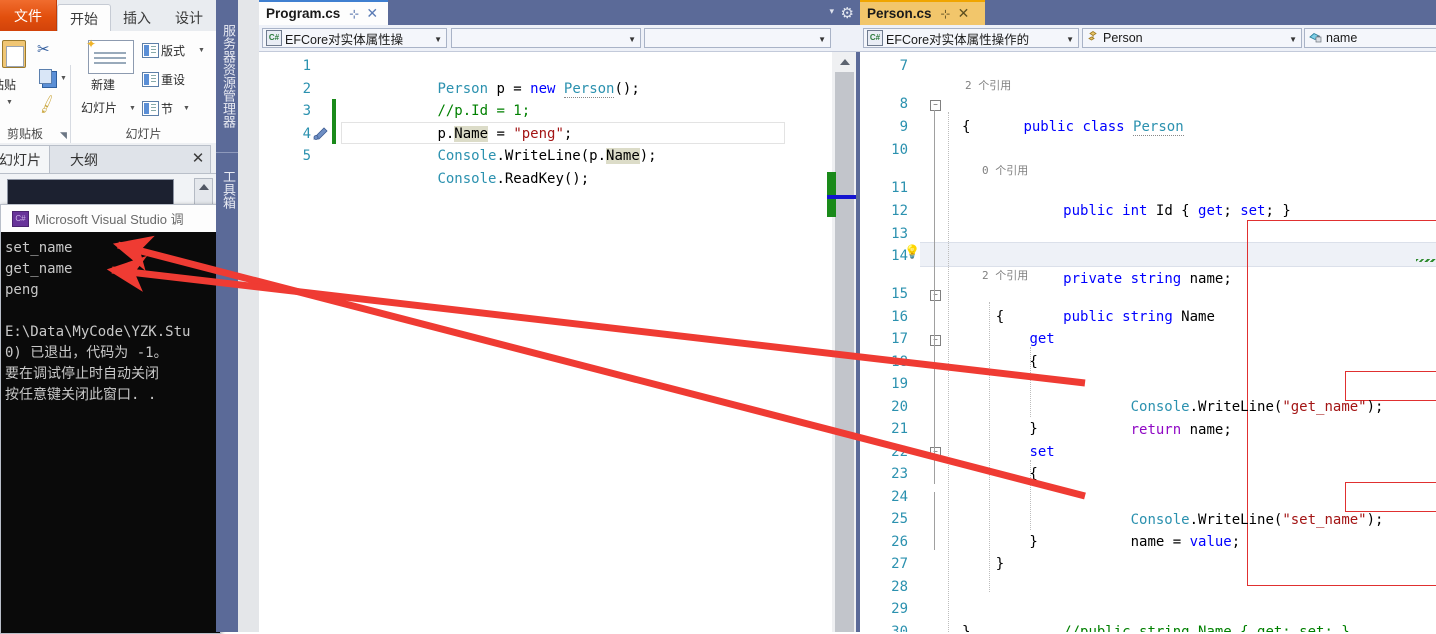 The image size is (1436, 634). What do you see at coordinates (110, 218) in the screenshot?
I see `console-title-bar: Microsoft Visual Studio 调` at bounding box center [110, 218].